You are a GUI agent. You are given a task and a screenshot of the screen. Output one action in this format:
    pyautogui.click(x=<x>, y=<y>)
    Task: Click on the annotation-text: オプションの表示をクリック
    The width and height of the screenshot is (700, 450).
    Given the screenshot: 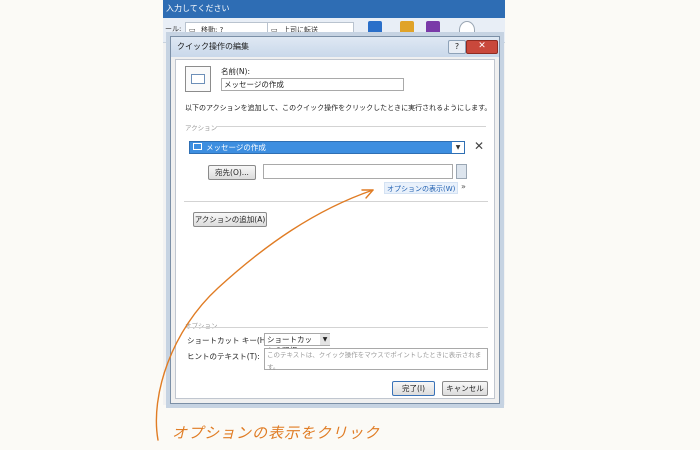 What is the action you would take?
    pyautogui.click(x=276, y=433)
    